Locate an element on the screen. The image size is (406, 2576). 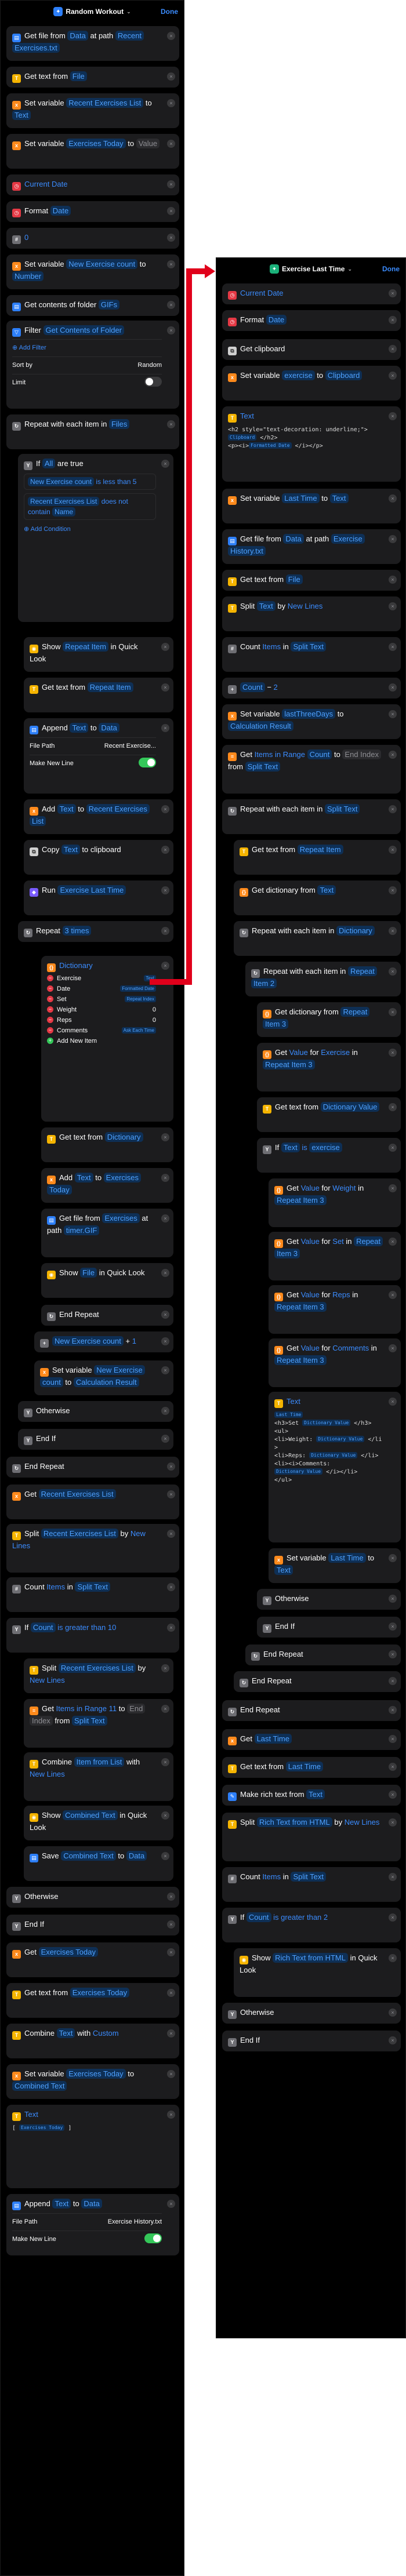
shortcut-action: x Set variable Last Time to Text × is located at coordinates (311, 506).